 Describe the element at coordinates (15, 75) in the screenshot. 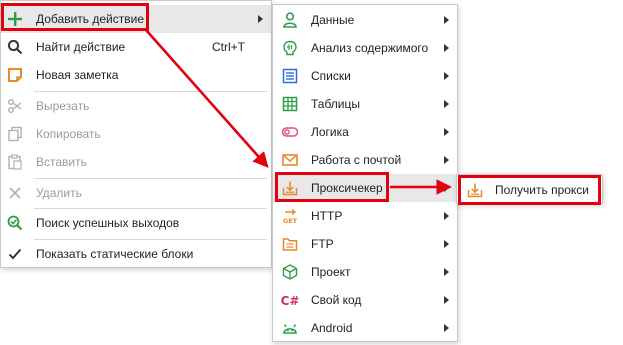

I see `note-icon` at that location.